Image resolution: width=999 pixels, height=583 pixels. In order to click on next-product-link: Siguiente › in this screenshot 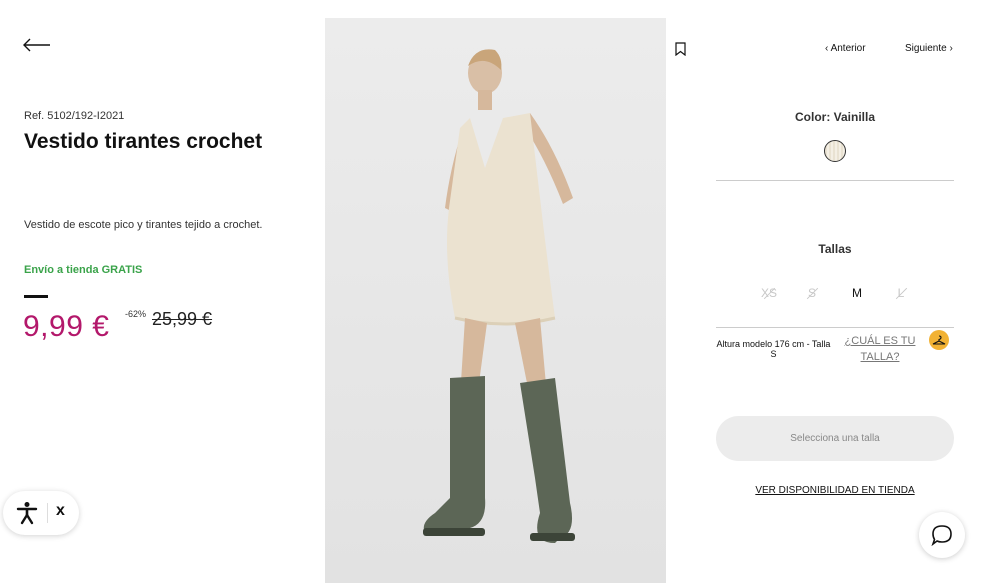, I will do `click(929, 48)`.